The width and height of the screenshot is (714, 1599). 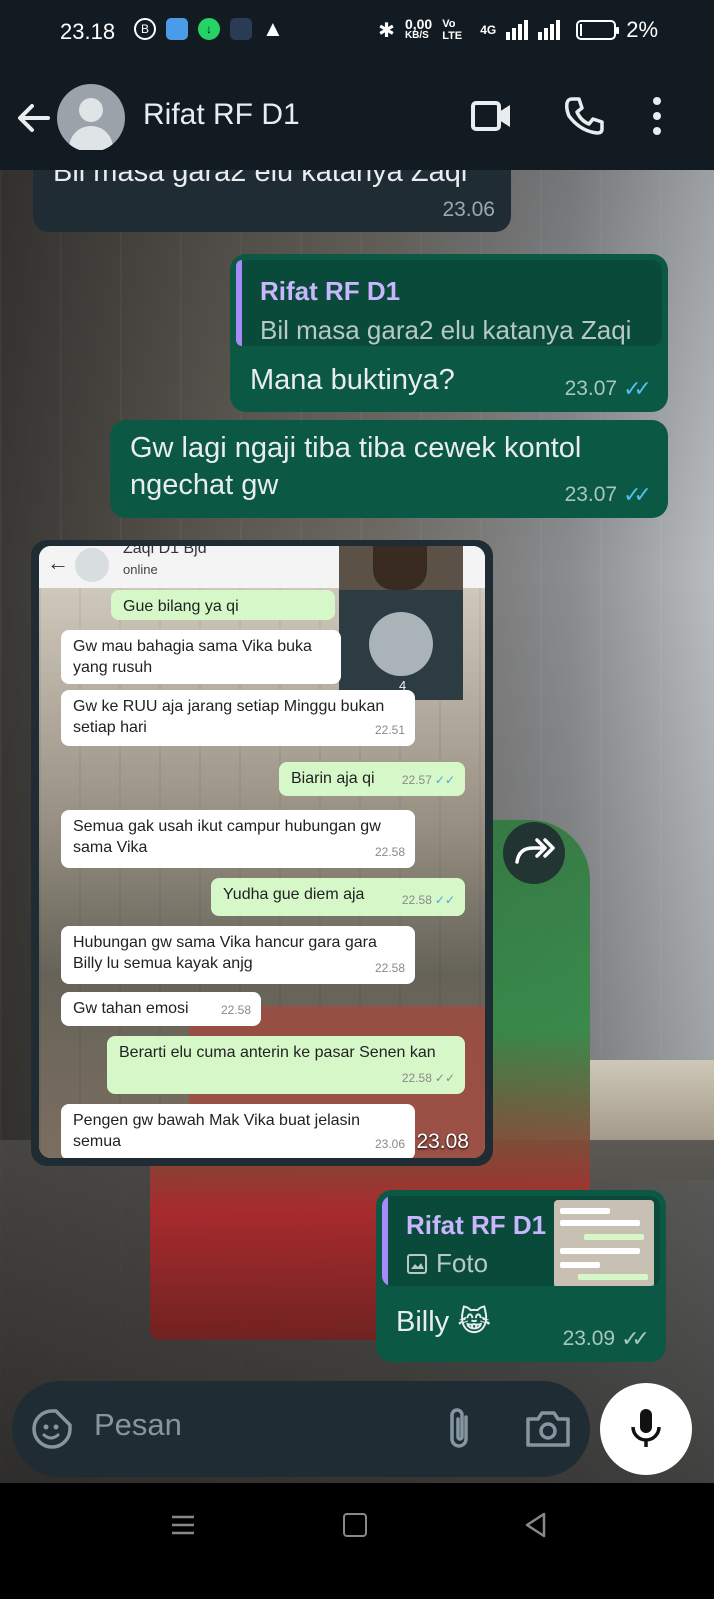 I want to click on bluetooth-icon: ✱, so click(x=386, y=30).